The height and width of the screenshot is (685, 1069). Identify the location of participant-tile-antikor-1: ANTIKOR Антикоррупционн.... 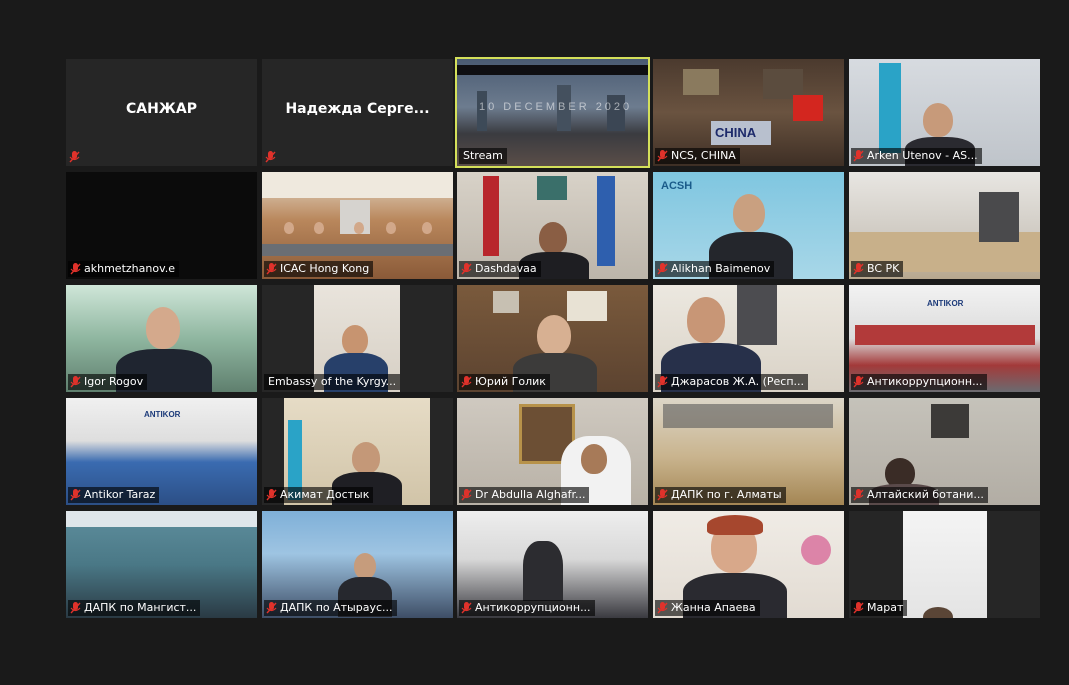
(944, 338).